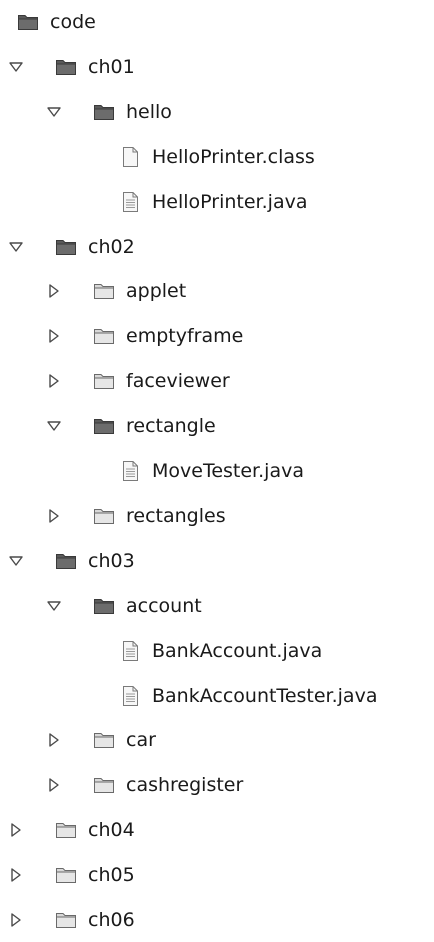 This screenshot has width=434, height=942. I want to click on tree-item-label: ch06, so click(111, 920).